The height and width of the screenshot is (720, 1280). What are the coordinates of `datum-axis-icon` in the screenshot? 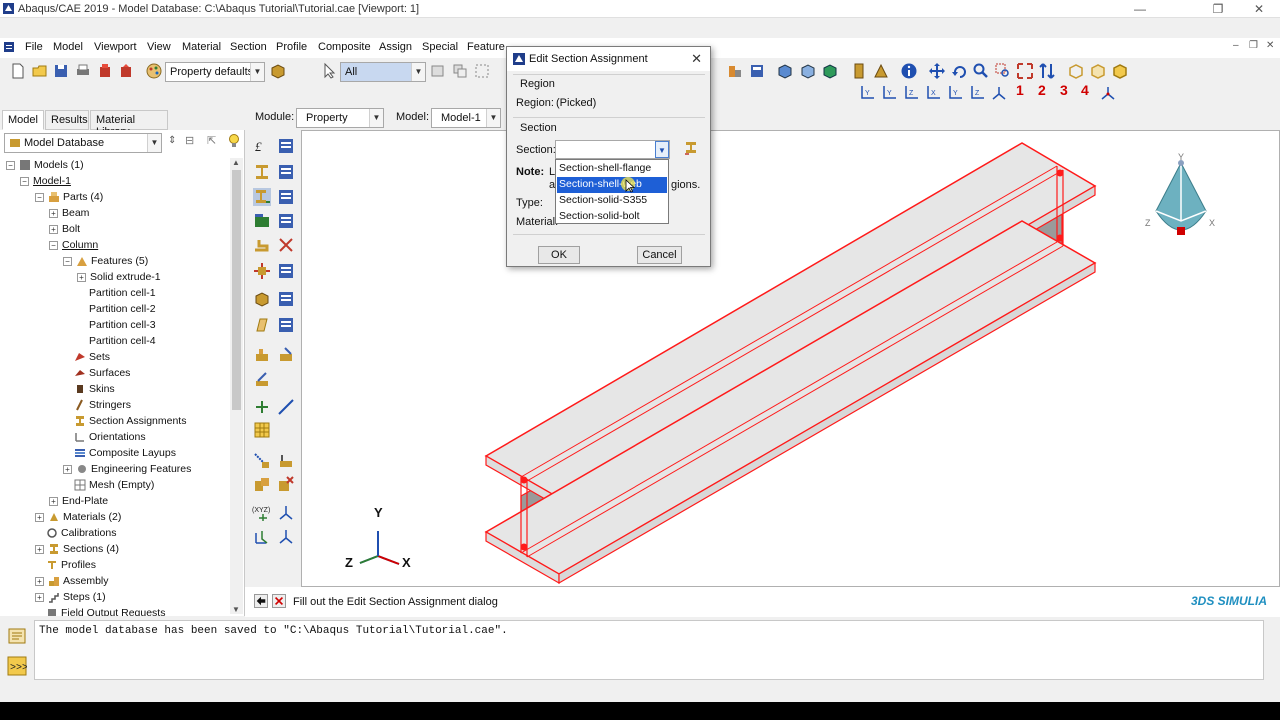 It's located at (286, 537).